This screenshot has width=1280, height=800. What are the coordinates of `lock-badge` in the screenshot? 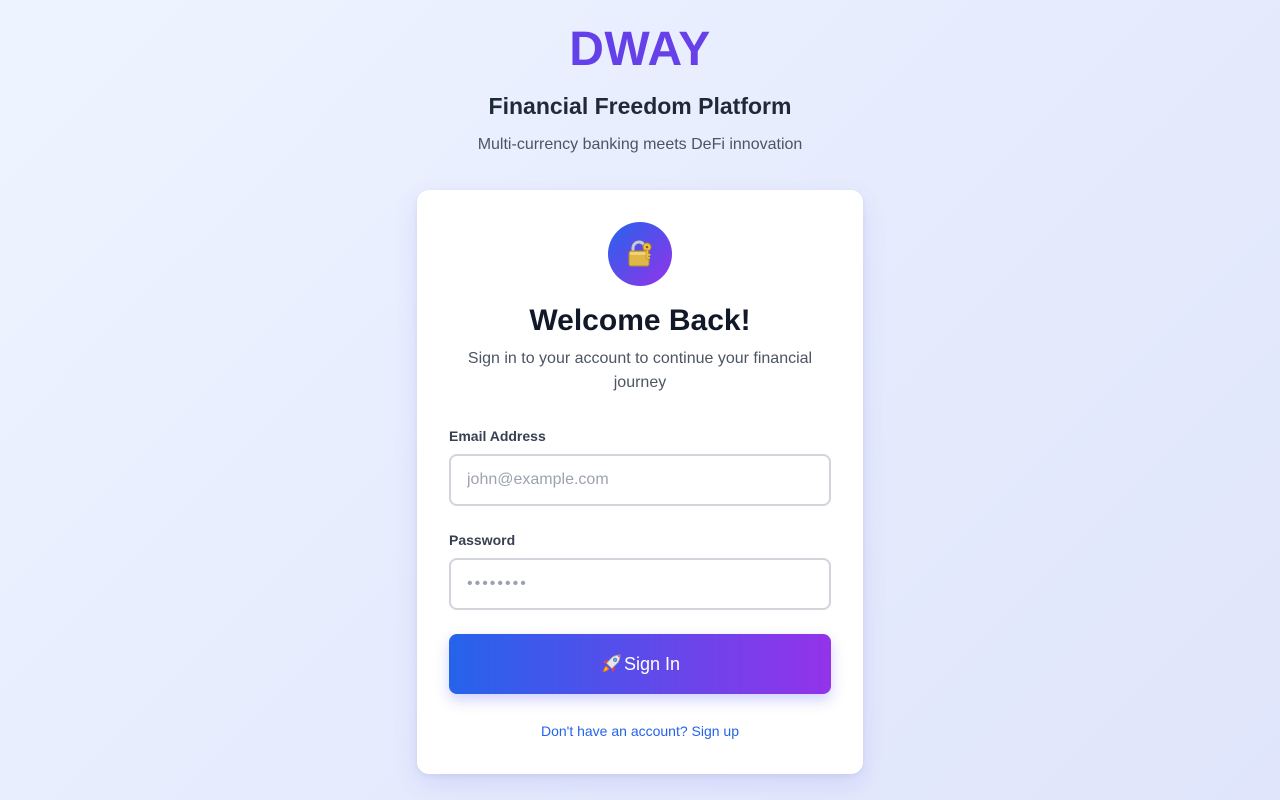 It's located at (640, 254).